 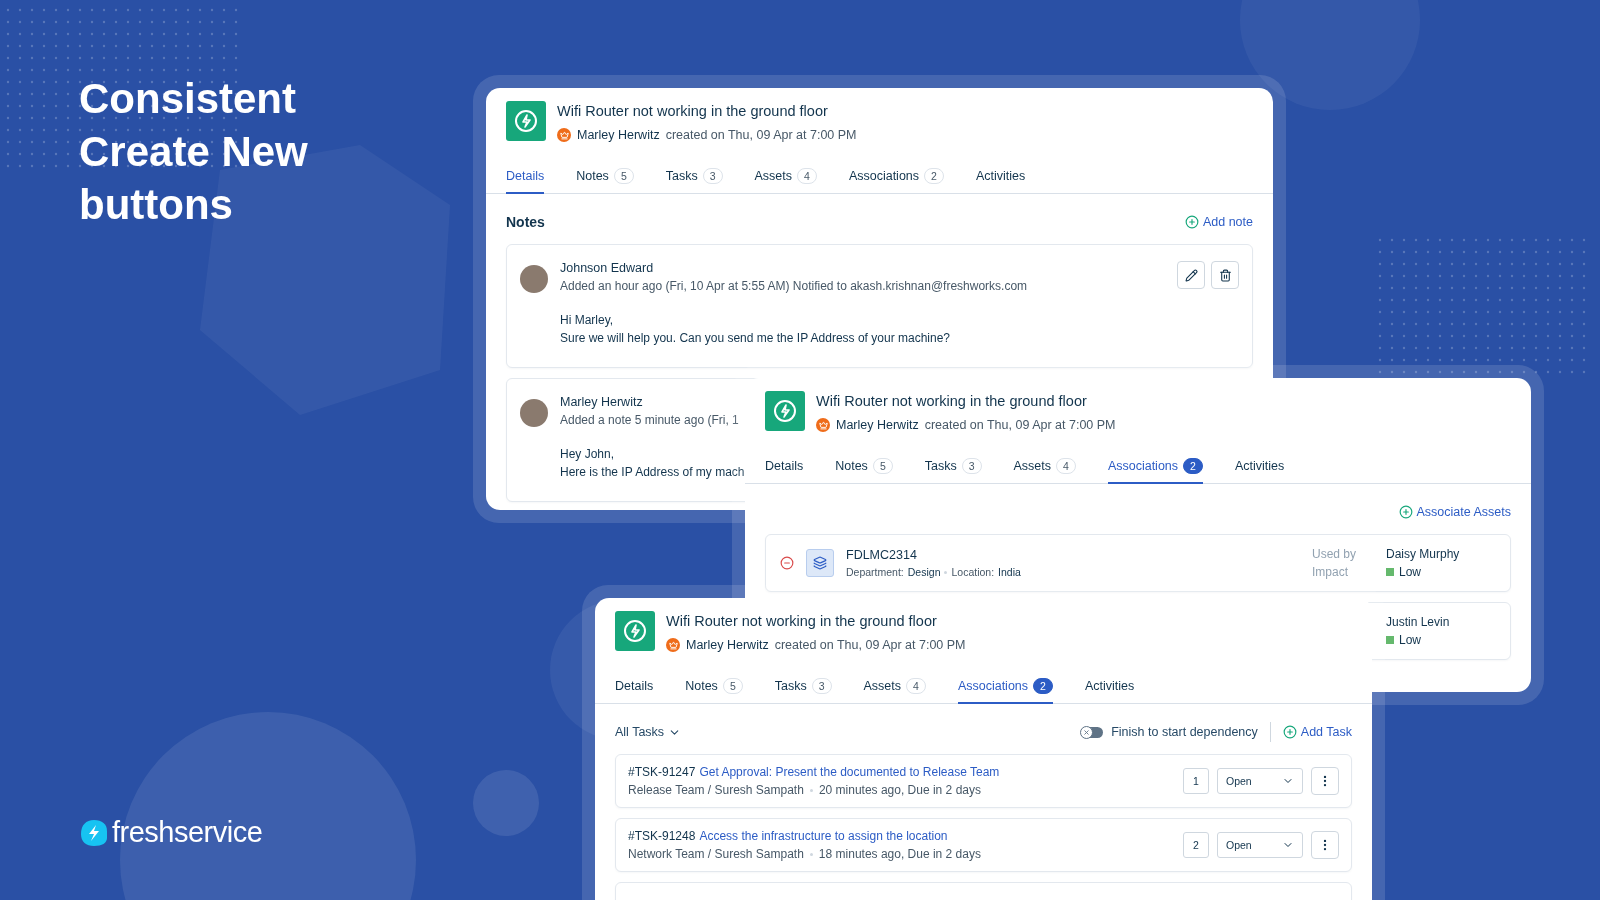 I want to click on field-value: Design, so click(x=924, y=572).